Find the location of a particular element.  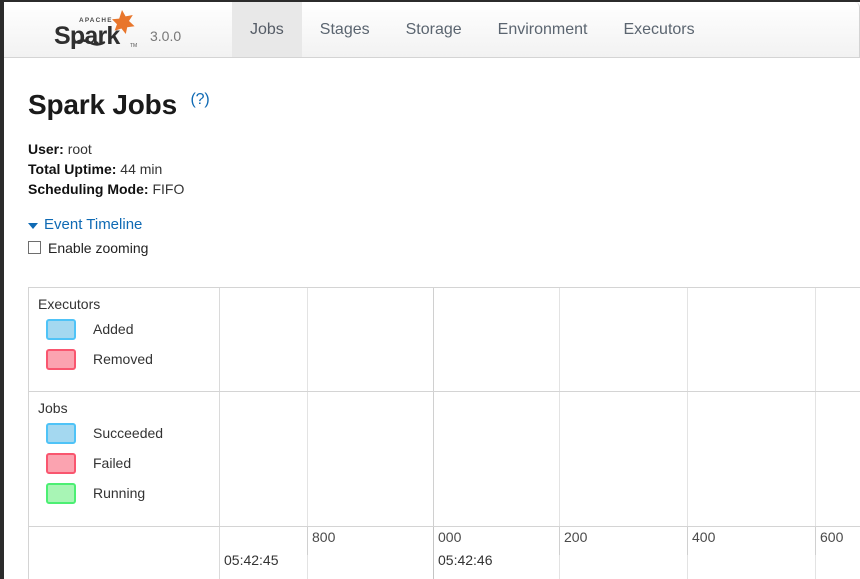

axis-minor-label: 400 is located at coordinates (704, 537).